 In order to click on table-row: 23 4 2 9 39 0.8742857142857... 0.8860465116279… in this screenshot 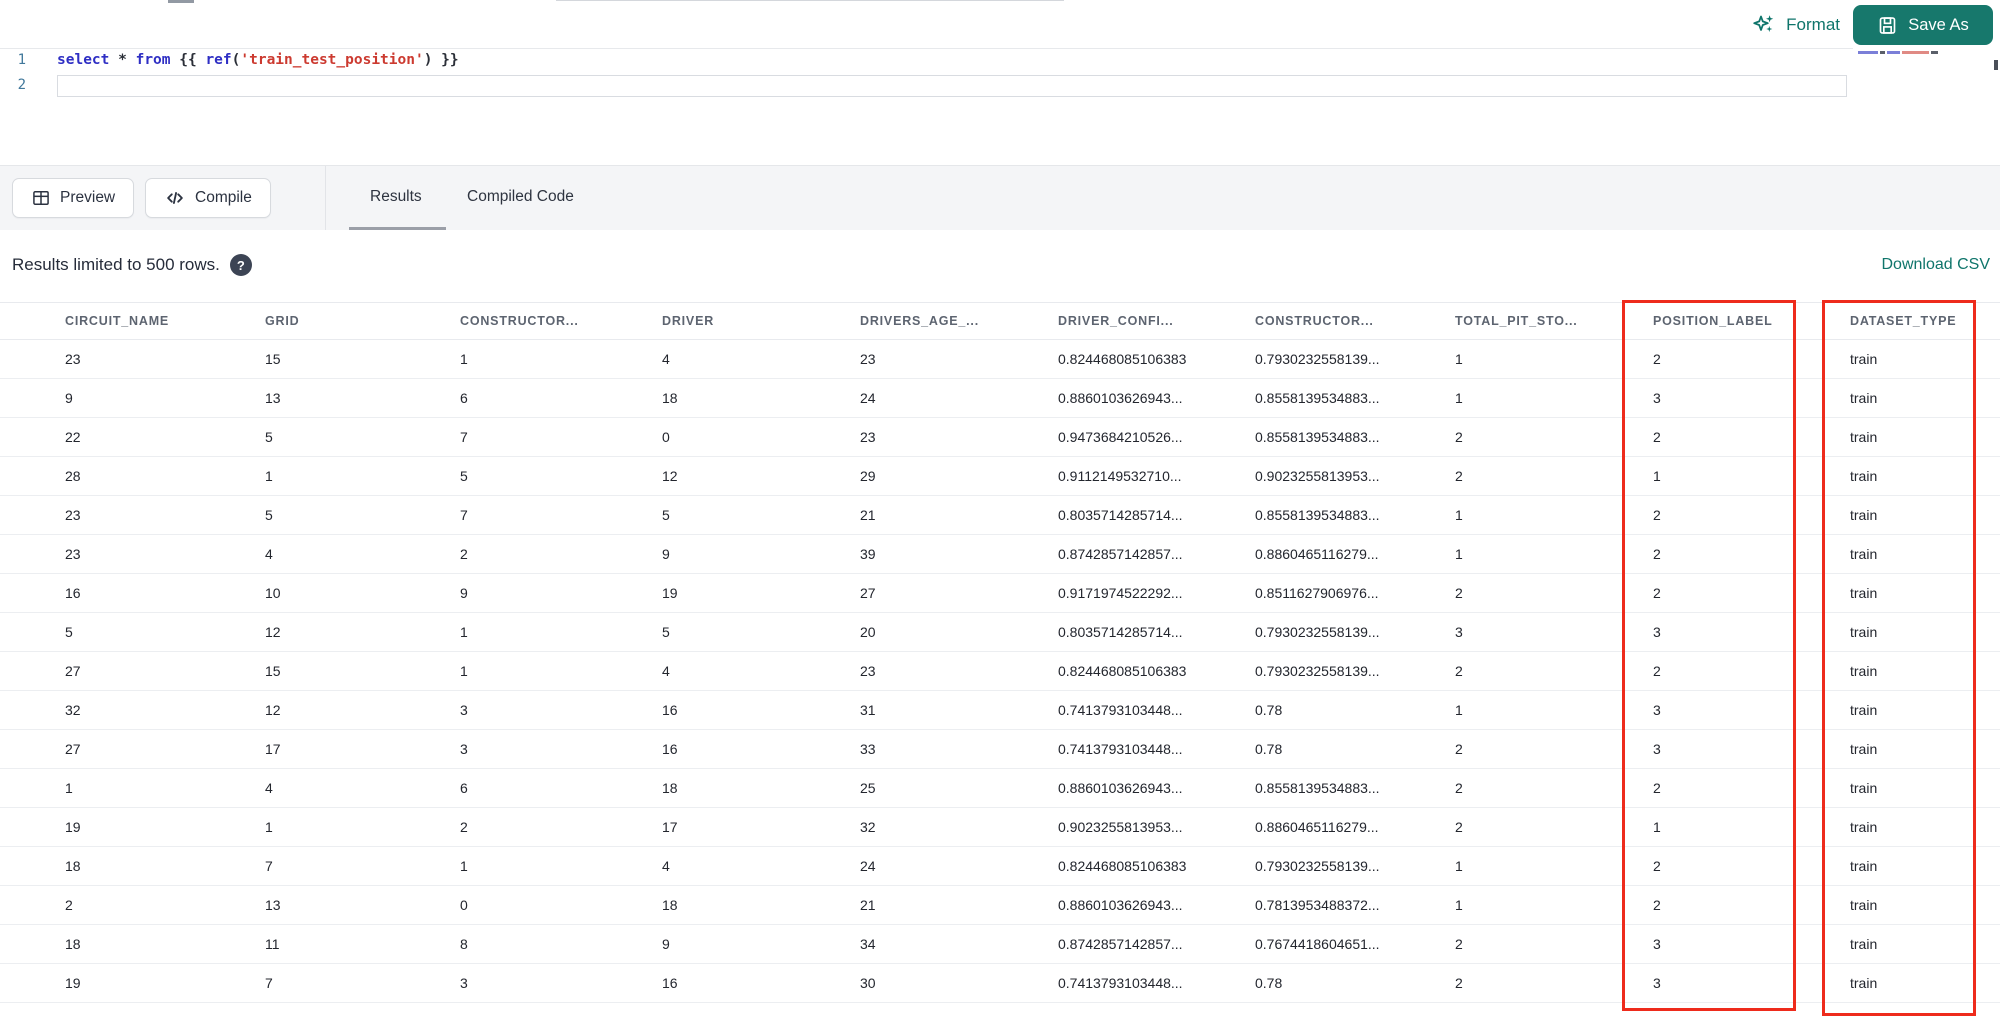, I will do `click(1000, 554)`.